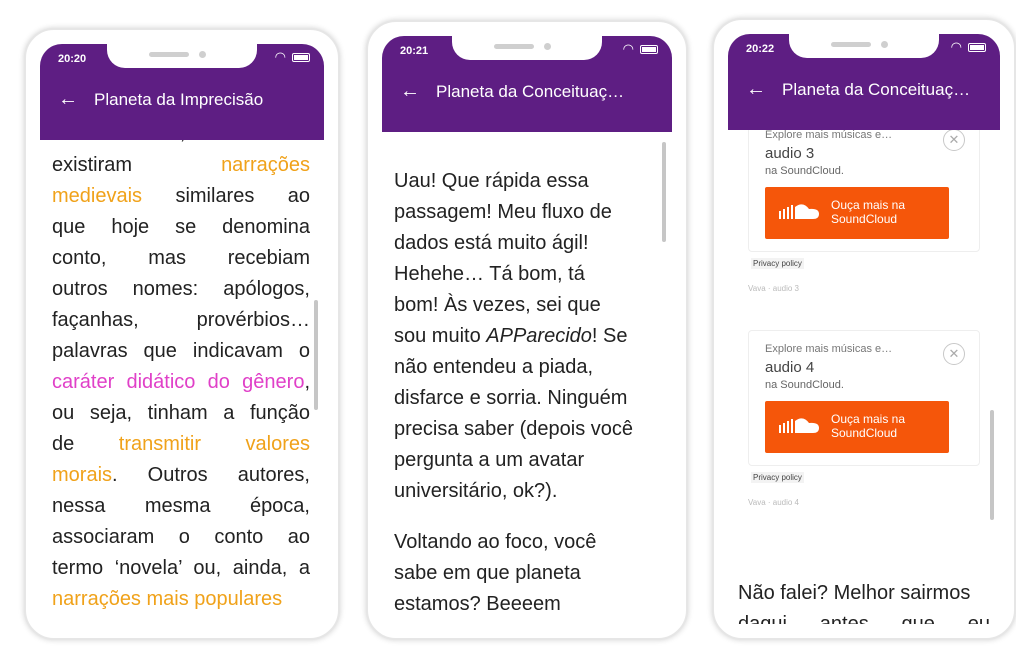  What do you see at coordinates (497, 305) in the screenshot?
I see `text-line: bom! Às vezes, sei que` at bounding box center [497, 305].